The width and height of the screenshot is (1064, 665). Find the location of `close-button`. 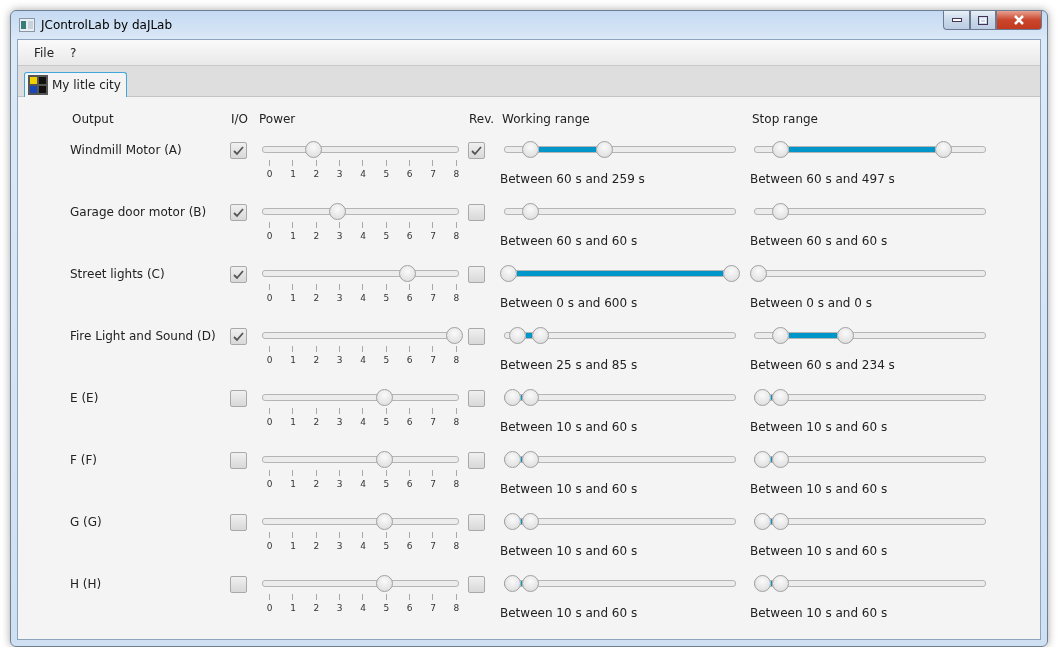

close-button is located at coordinates (1019, 20).